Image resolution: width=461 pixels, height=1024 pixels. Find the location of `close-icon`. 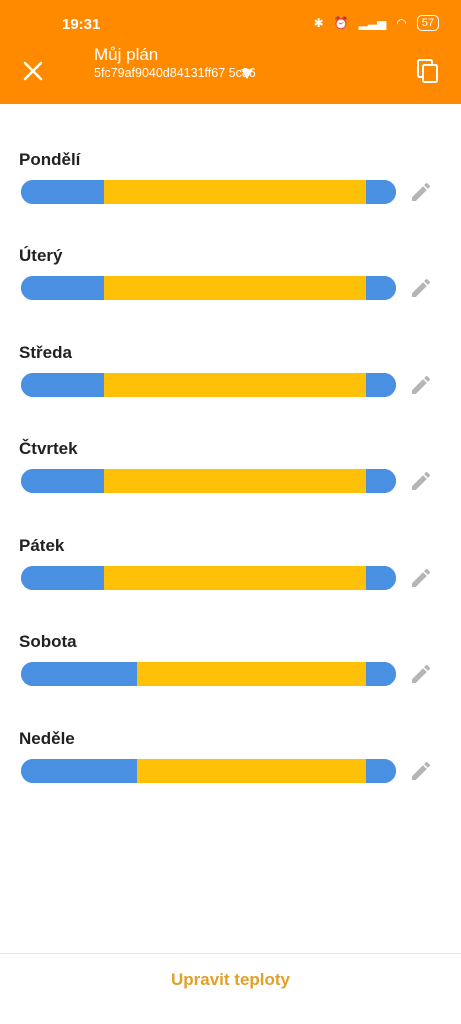

close-icon is located at coordinates (33, 71).